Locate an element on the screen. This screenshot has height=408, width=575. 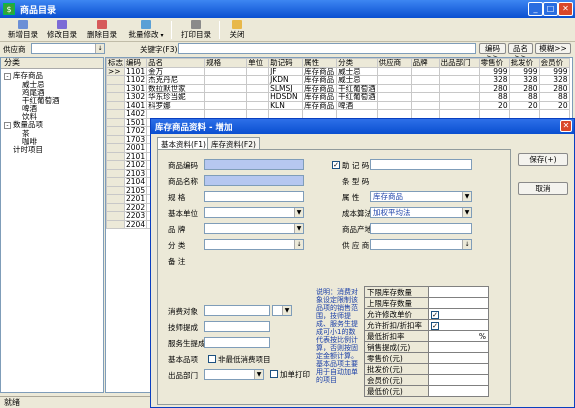
new-catalog-button: 新增目录 is located at coordinates (23, 30).